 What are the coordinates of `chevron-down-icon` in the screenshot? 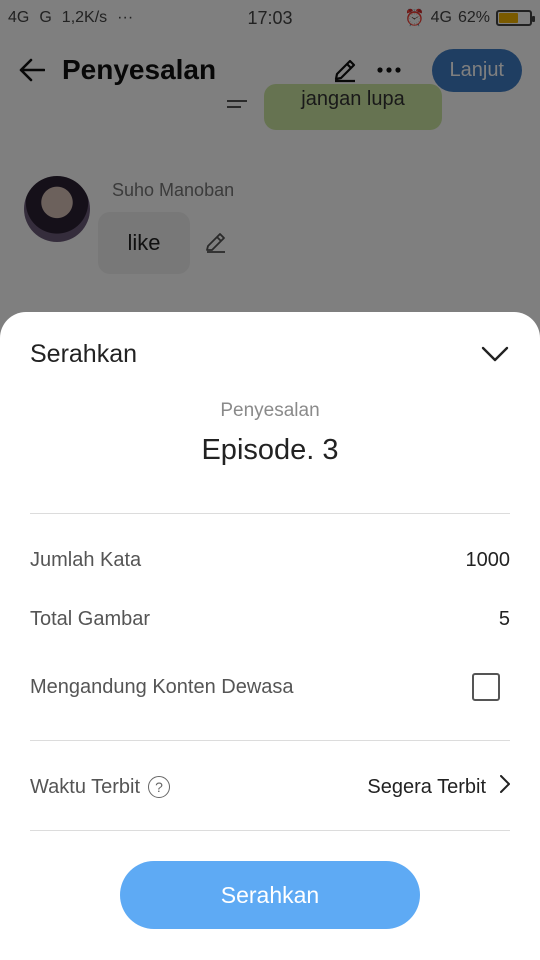 It's located at (495, 354).